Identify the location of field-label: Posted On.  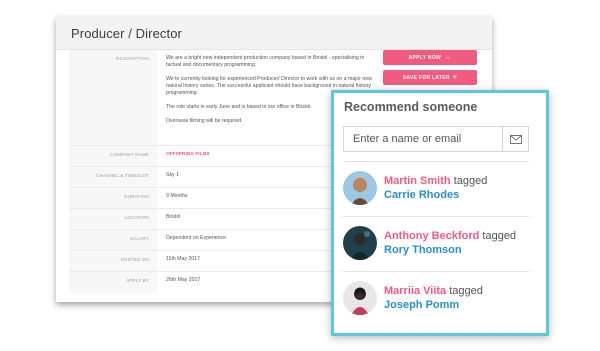
(113, 261).